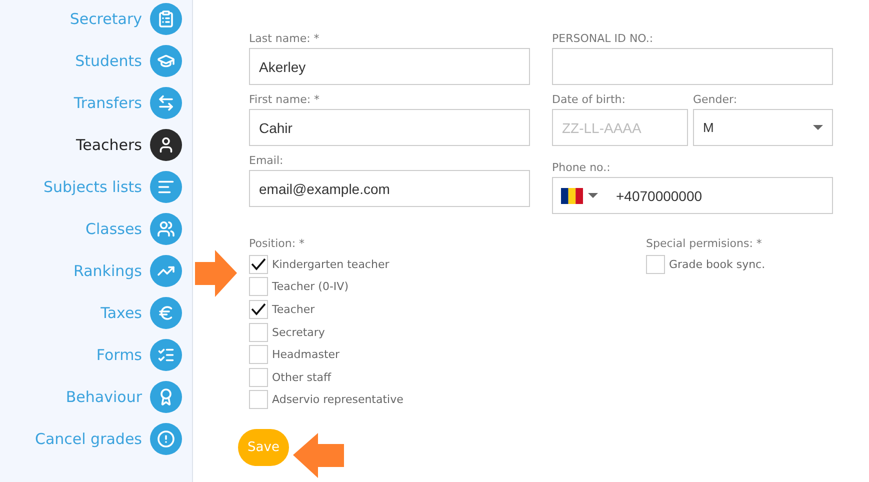  I want to click on flag-icon, so click(572, 196).